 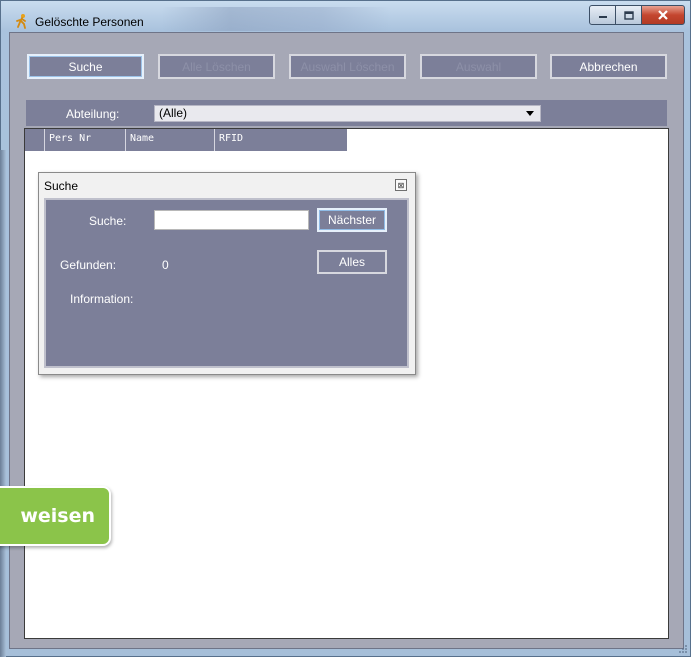 I want to click on search-input, so click(x=231, y=220).